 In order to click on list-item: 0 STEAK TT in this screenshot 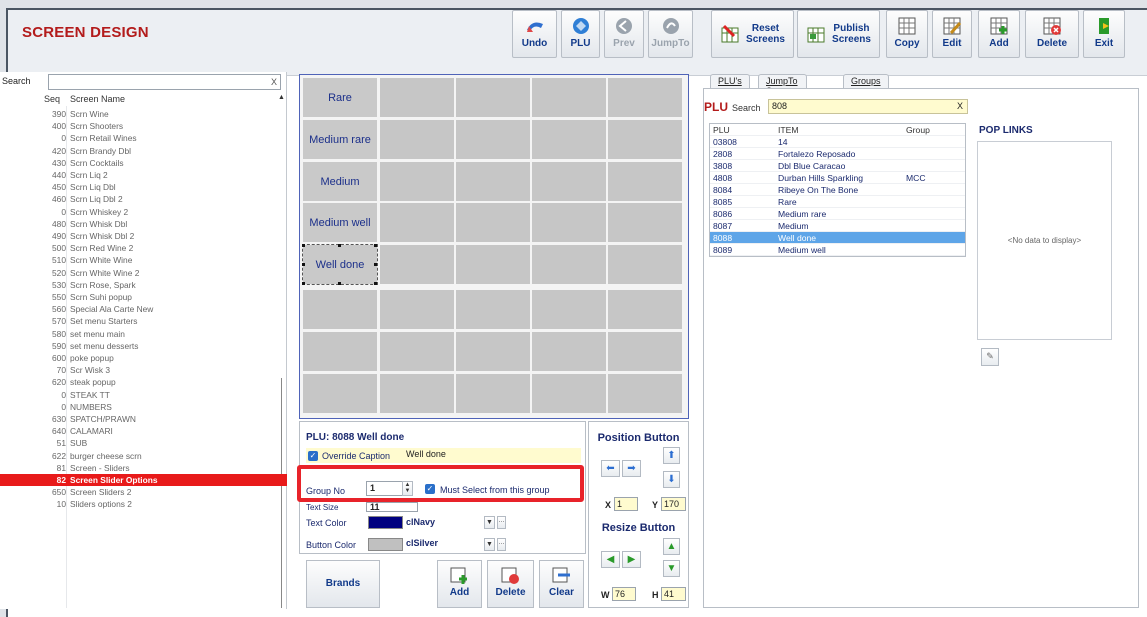, I will do `click(143, 395)`.